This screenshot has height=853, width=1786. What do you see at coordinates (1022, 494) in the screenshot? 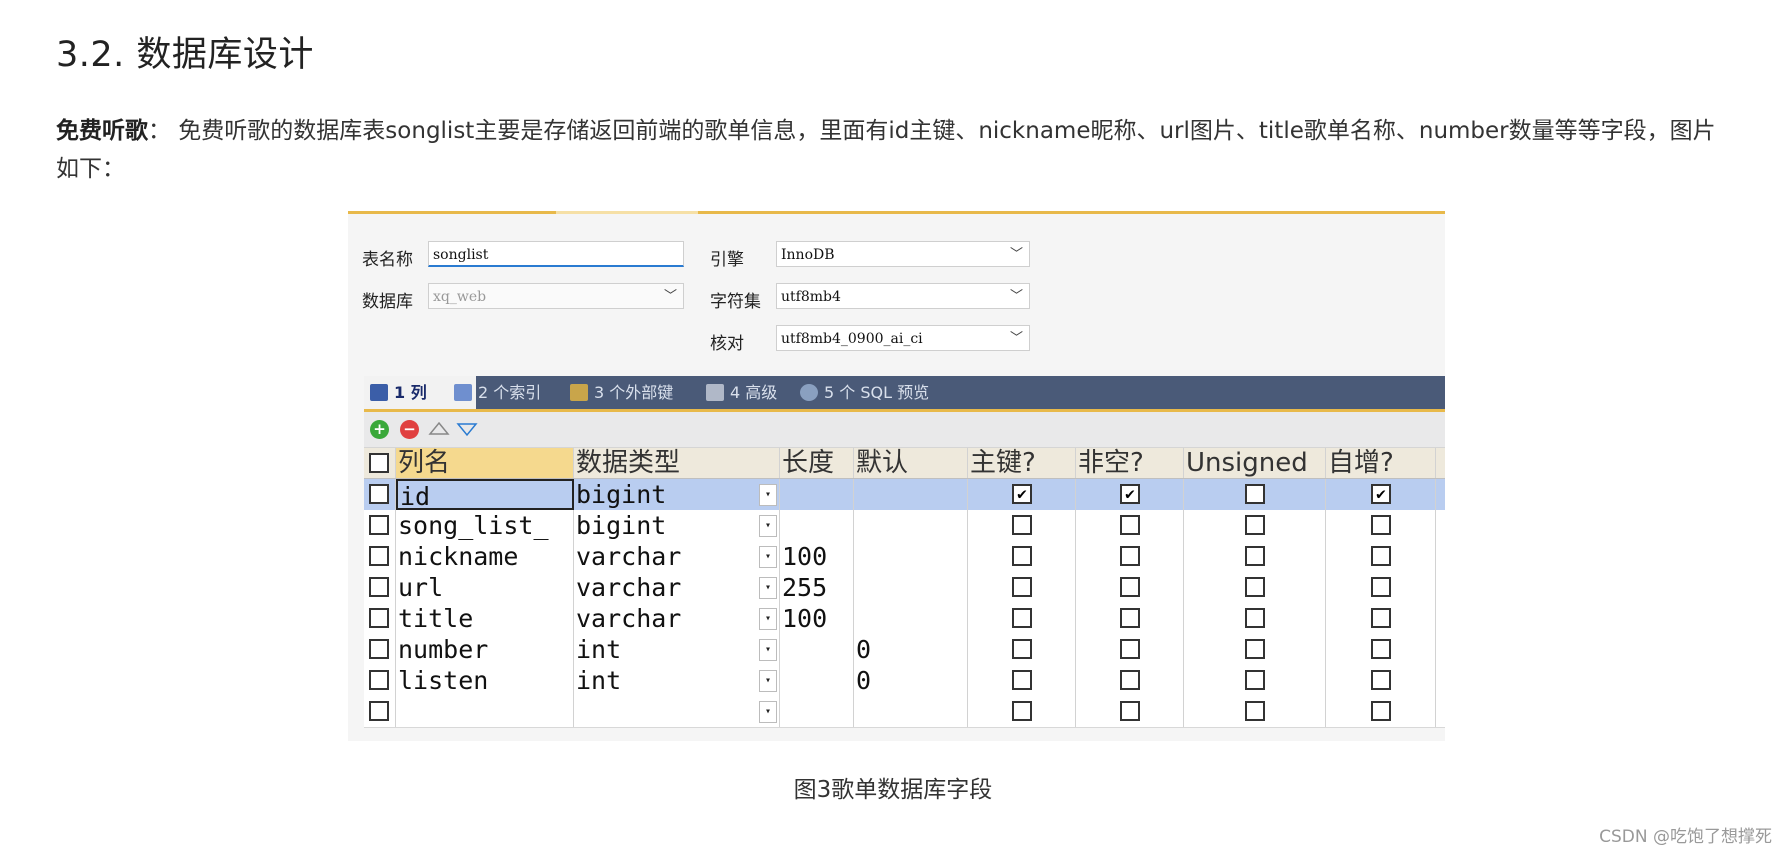
I see `pk-checkbox: ✔` at bounding box center [1022, 494].